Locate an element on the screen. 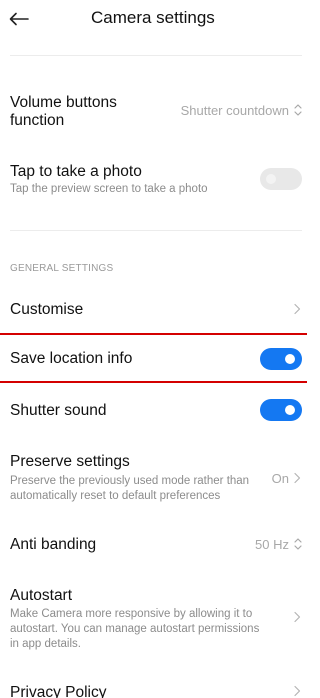 The image size is (320, 698). autostart-label: Autostart is located at coordinates (41, 595).